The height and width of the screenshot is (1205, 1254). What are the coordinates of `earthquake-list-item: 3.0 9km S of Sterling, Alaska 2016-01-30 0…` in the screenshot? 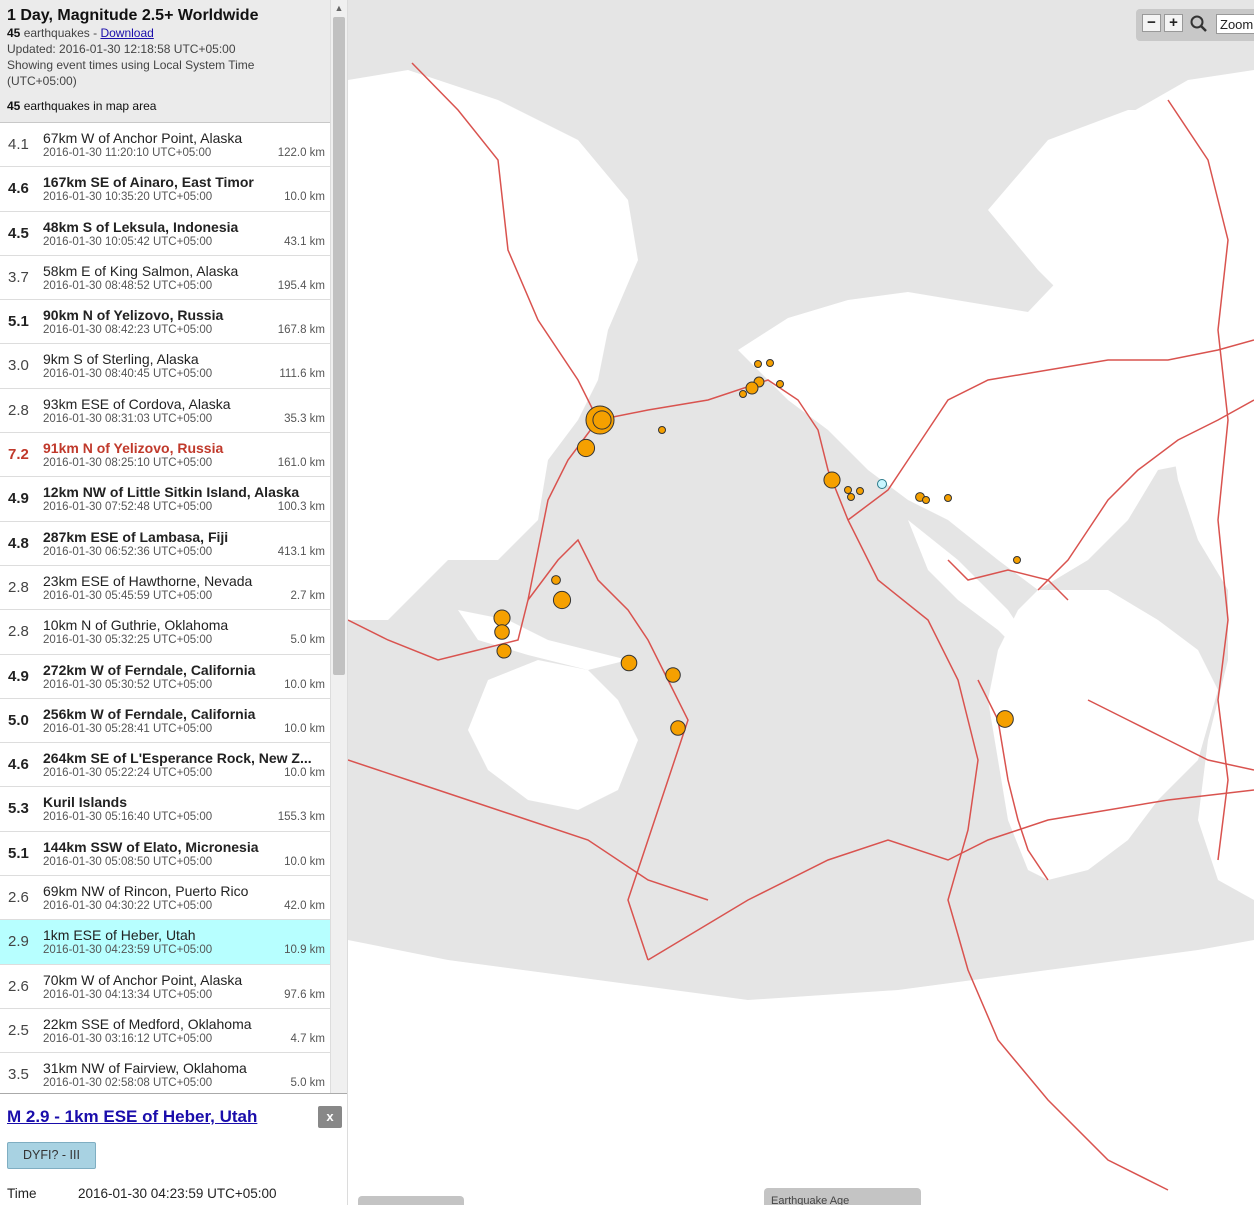 It's located at (165, 366).